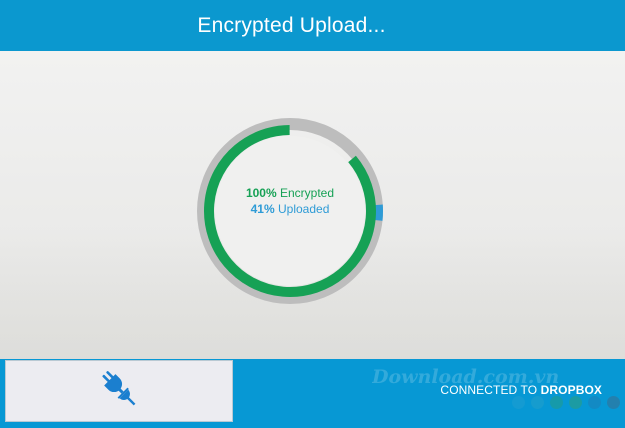 This screenshot has height=428, width=625. What do you see at coordinates (262, 209) in the screenshot?
I see `uploaded-percent: 41%` at bounding box center [262, 209].